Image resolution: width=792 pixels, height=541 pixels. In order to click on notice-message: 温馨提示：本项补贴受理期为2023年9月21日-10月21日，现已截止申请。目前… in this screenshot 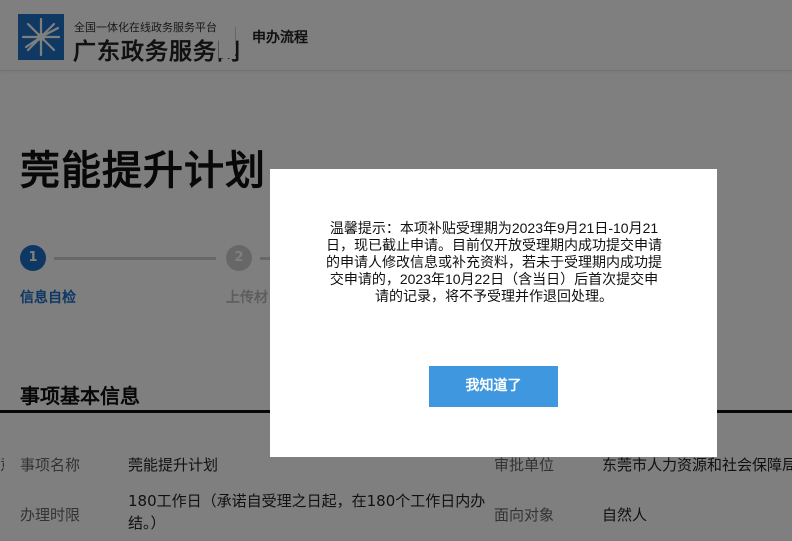, I will do `click(494, 262)`.